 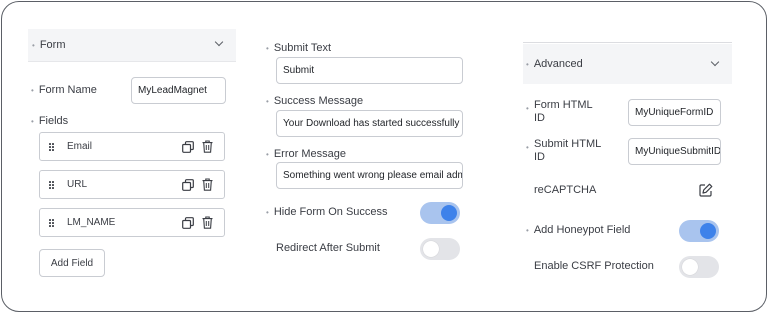 I want to click on field-row-lm-name: LM_NAME, so click(x=132, y=222).